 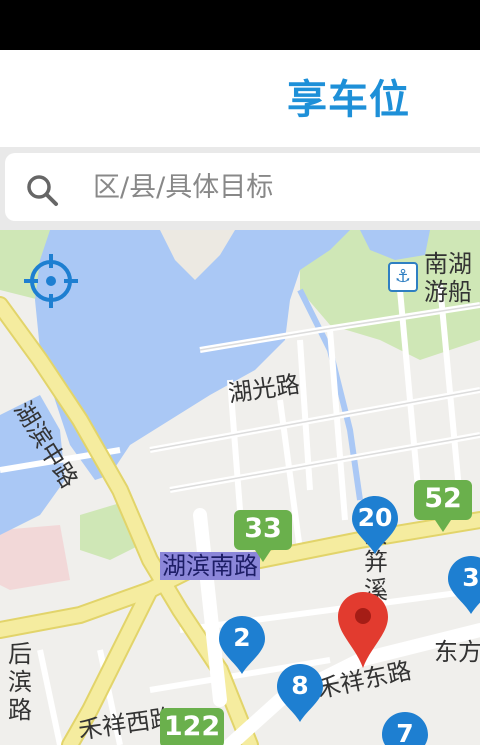 I want to click on badge-count: 122, so click(x=192, y=726).